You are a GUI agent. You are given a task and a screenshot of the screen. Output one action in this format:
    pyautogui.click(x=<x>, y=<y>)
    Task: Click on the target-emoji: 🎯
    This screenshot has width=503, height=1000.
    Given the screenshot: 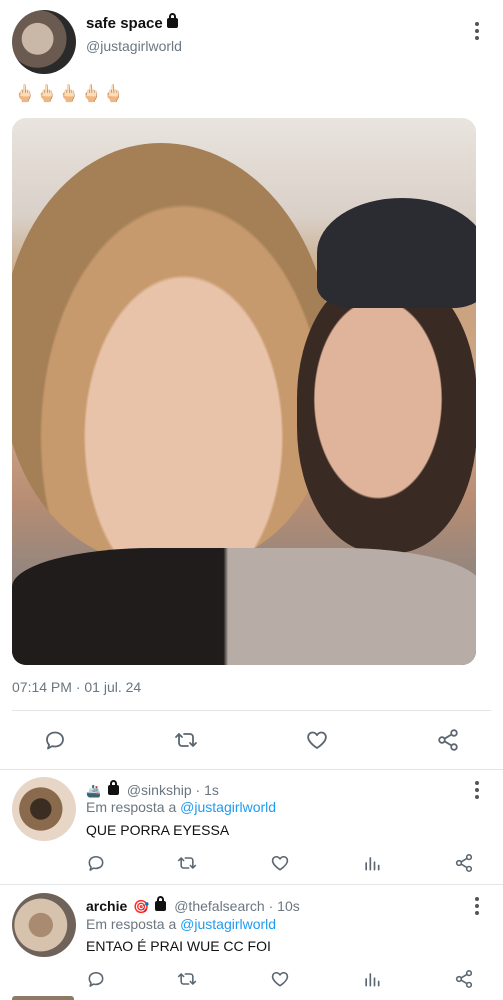 What is the action you would take?
    pyautogui.click(x=141, y=906)
    